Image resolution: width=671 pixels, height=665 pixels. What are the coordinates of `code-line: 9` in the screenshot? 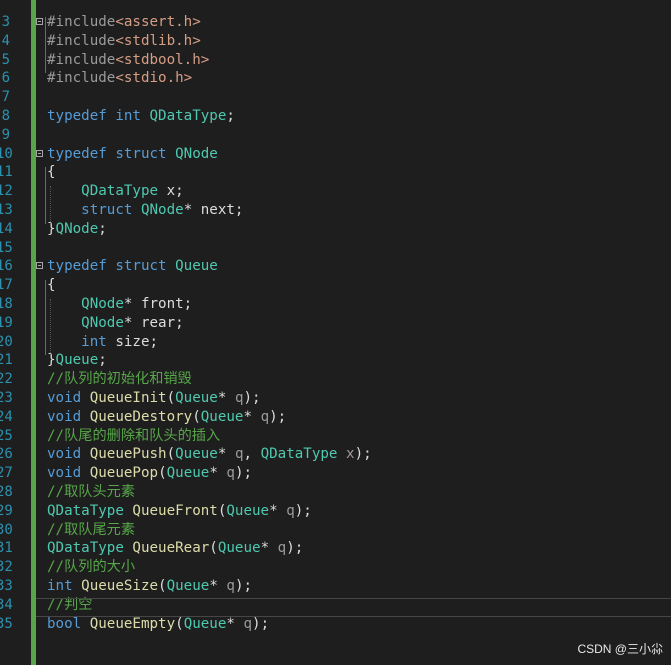 It's located at (335, 135).